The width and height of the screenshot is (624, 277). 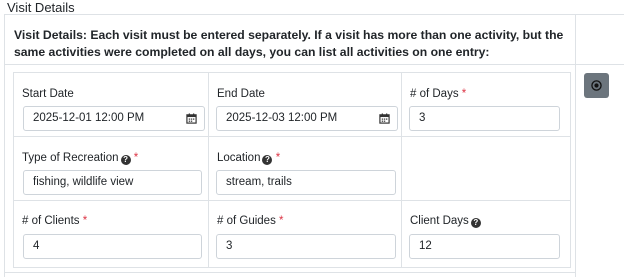 What do you see at coordinates (239, 158) in the screenshot?
I see `location-label-text: Location` at bounding box center [239, 158].